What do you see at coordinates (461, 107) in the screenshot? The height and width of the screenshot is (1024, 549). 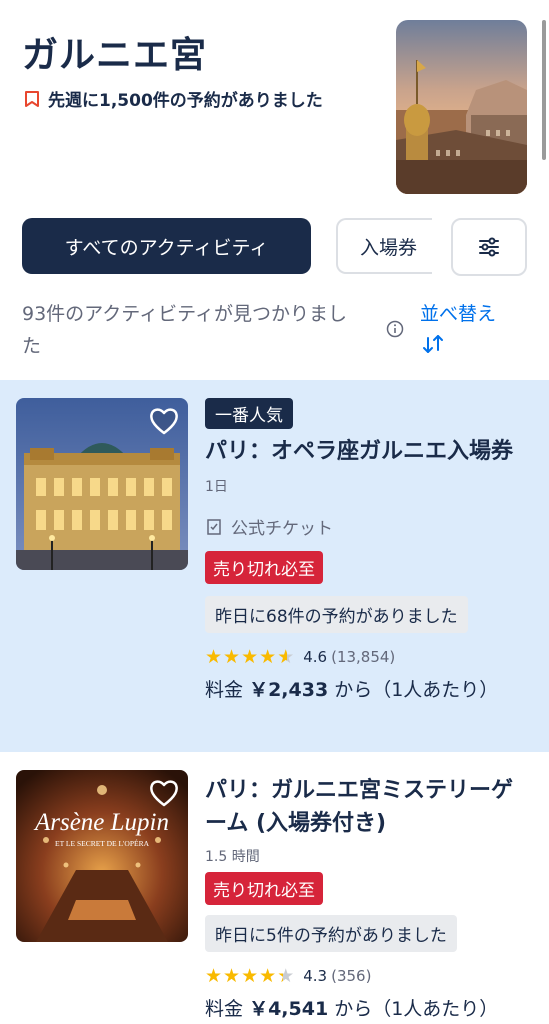 I see `hero-image` at bounding box center [461, 107].